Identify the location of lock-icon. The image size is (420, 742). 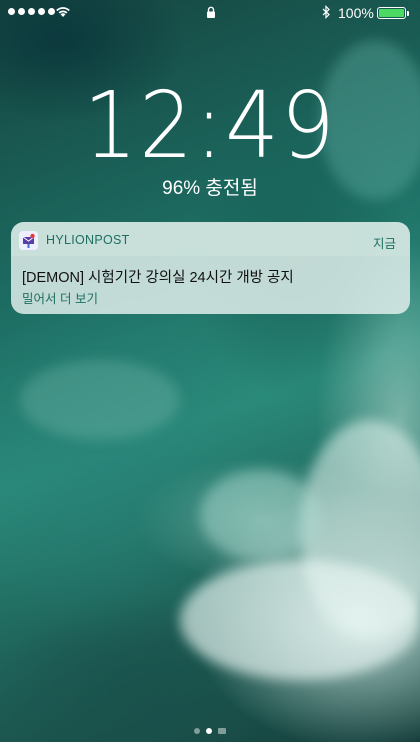
(211, 12).